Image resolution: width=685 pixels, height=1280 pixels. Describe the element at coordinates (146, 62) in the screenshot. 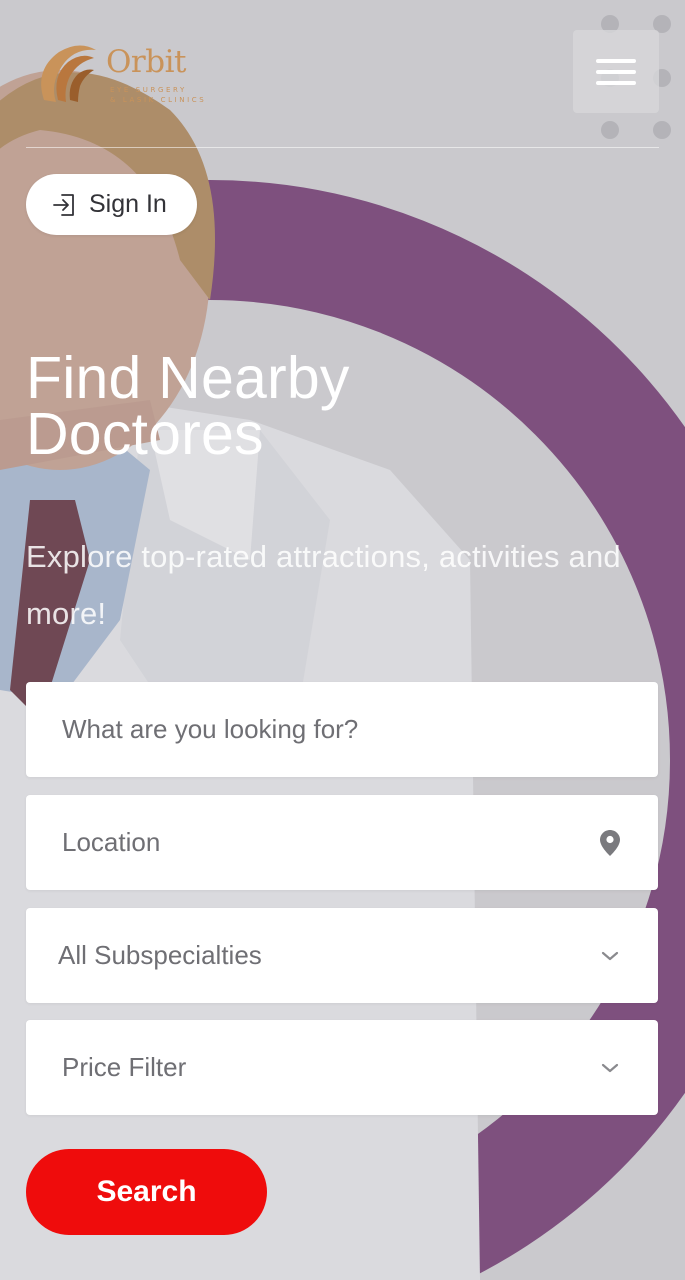

I see `logo-name: Orbit` at that location.